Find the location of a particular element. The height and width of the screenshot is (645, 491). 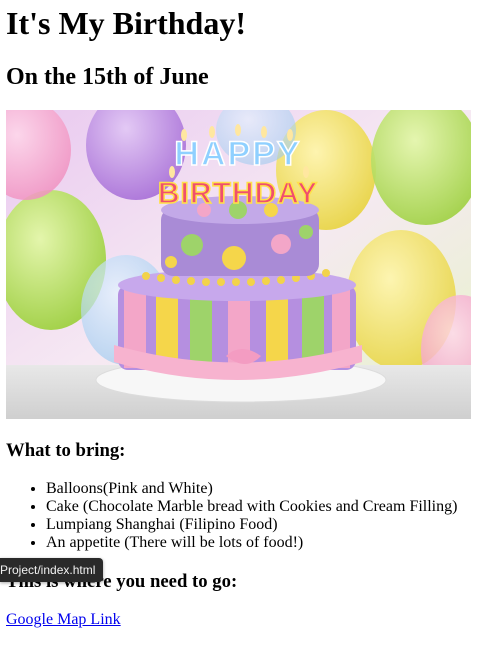

bring-heading: What to bring: is located at coordinates (66, 450).